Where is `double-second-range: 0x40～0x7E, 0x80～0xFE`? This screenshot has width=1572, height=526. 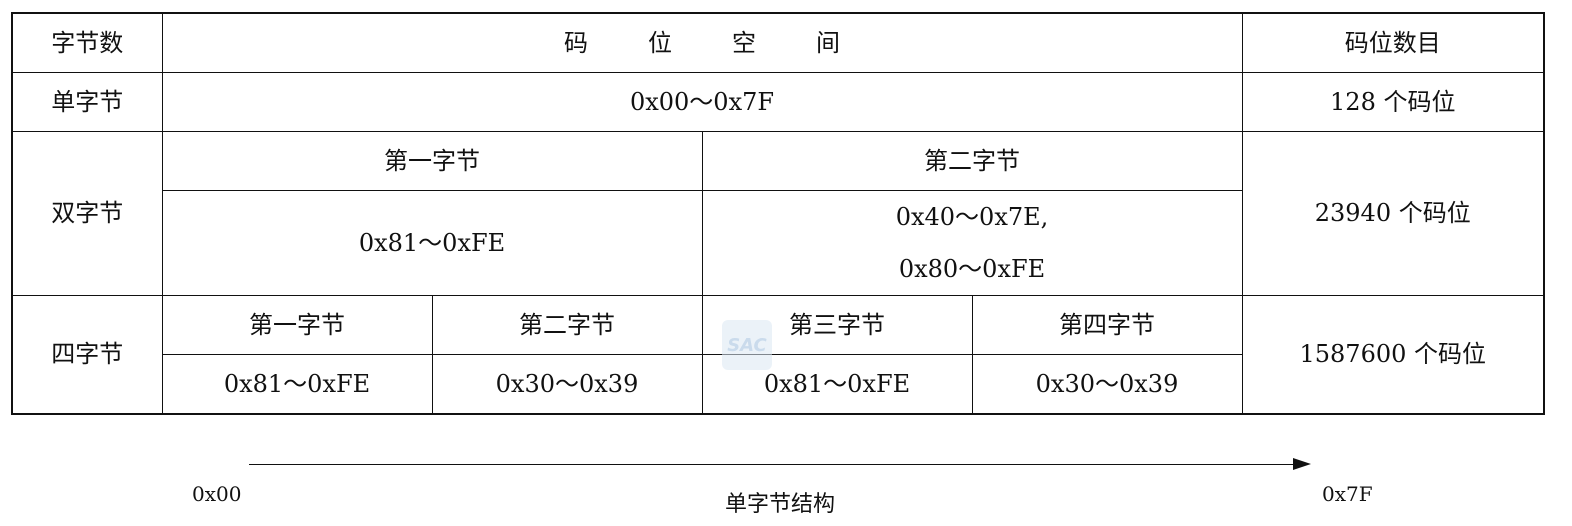 double-second-range: 0x40～0x7E, 0x80～0xFE is located at coordinates (972, 243).